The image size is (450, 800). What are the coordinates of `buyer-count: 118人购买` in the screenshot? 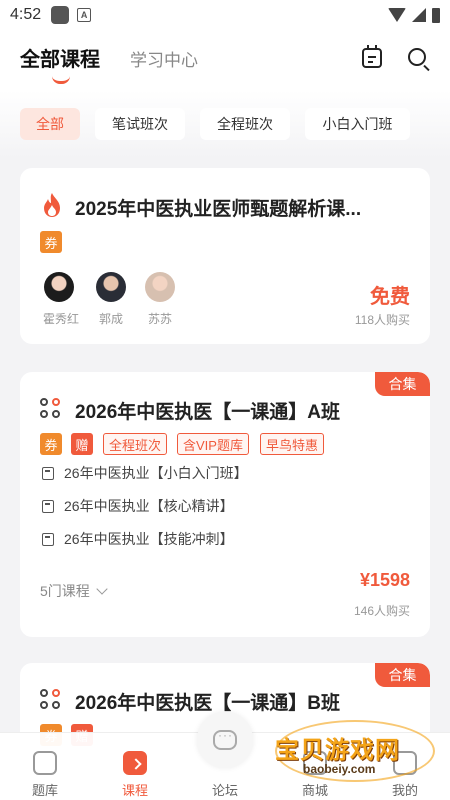 It's located at (382, 320).